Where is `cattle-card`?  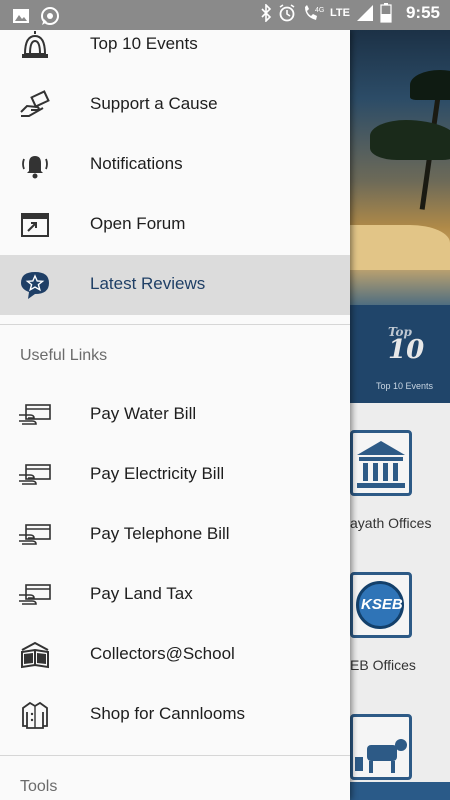 cattle-card is located at coordinates (381, 747).